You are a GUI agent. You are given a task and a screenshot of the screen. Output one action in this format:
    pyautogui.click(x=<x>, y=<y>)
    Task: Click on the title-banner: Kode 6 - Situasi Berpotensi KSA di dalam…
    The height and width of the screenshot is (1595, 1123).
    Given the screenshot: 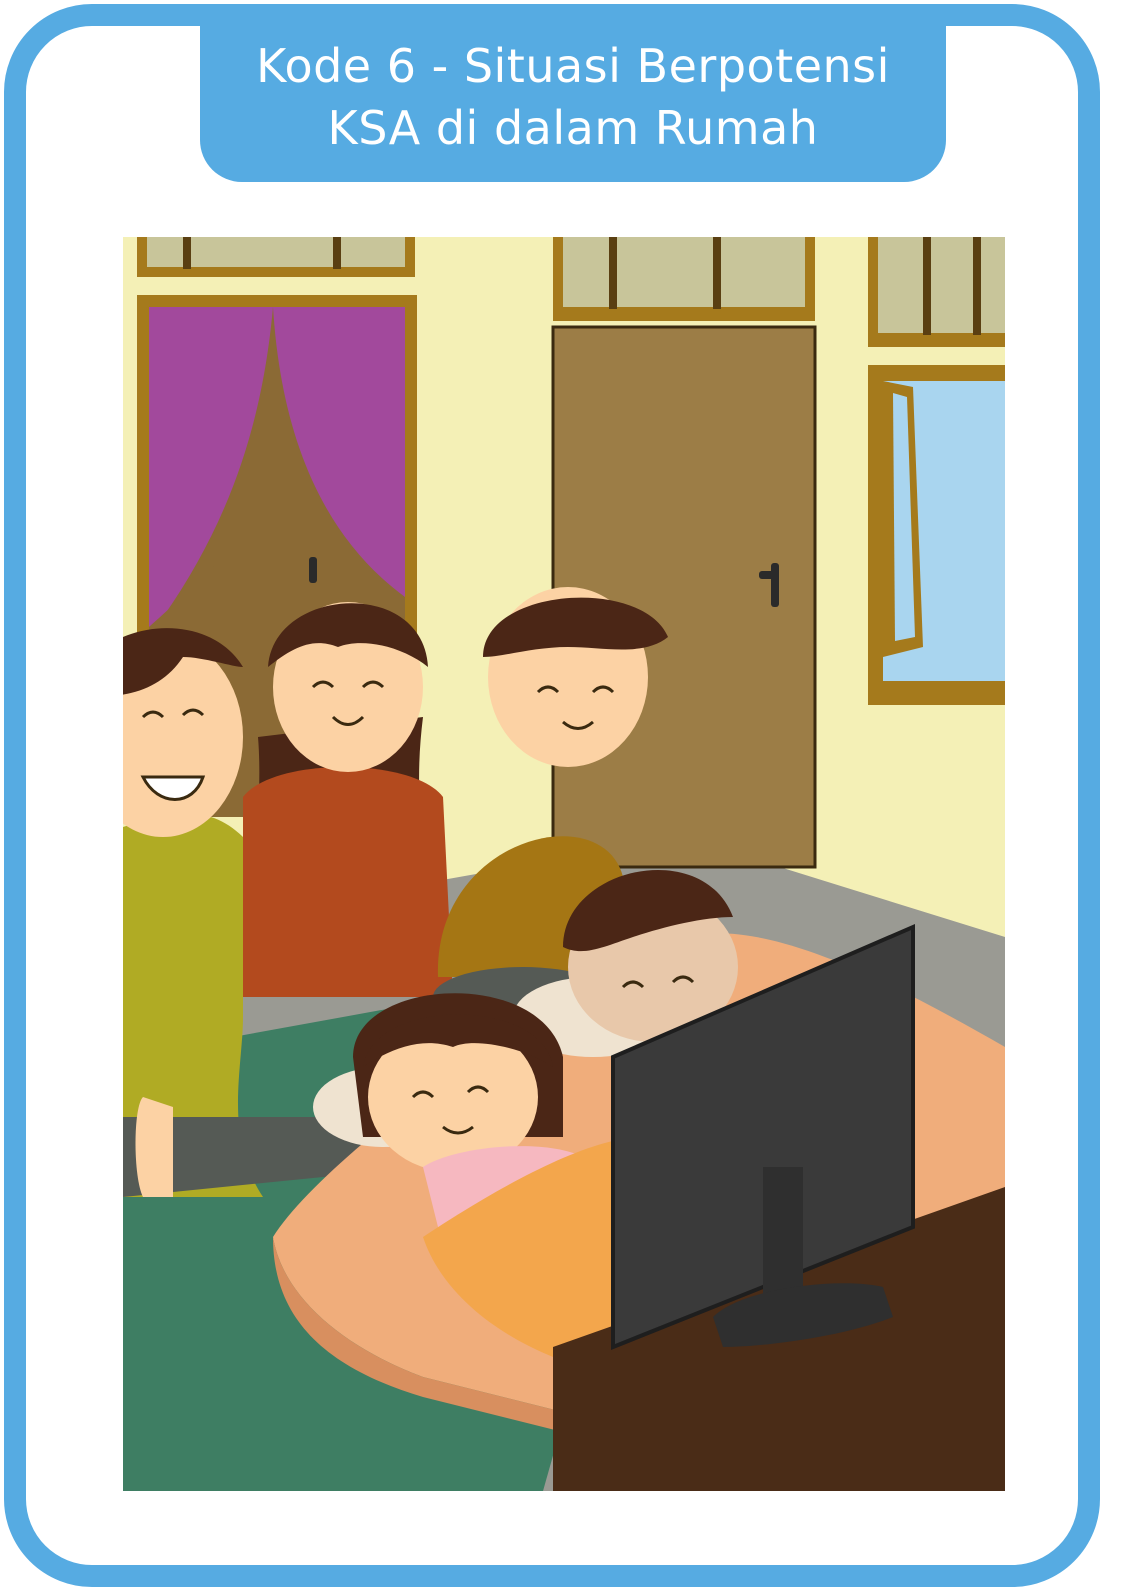 What is the action you would take?
    pyautogui.click(x=573, y=104)
    